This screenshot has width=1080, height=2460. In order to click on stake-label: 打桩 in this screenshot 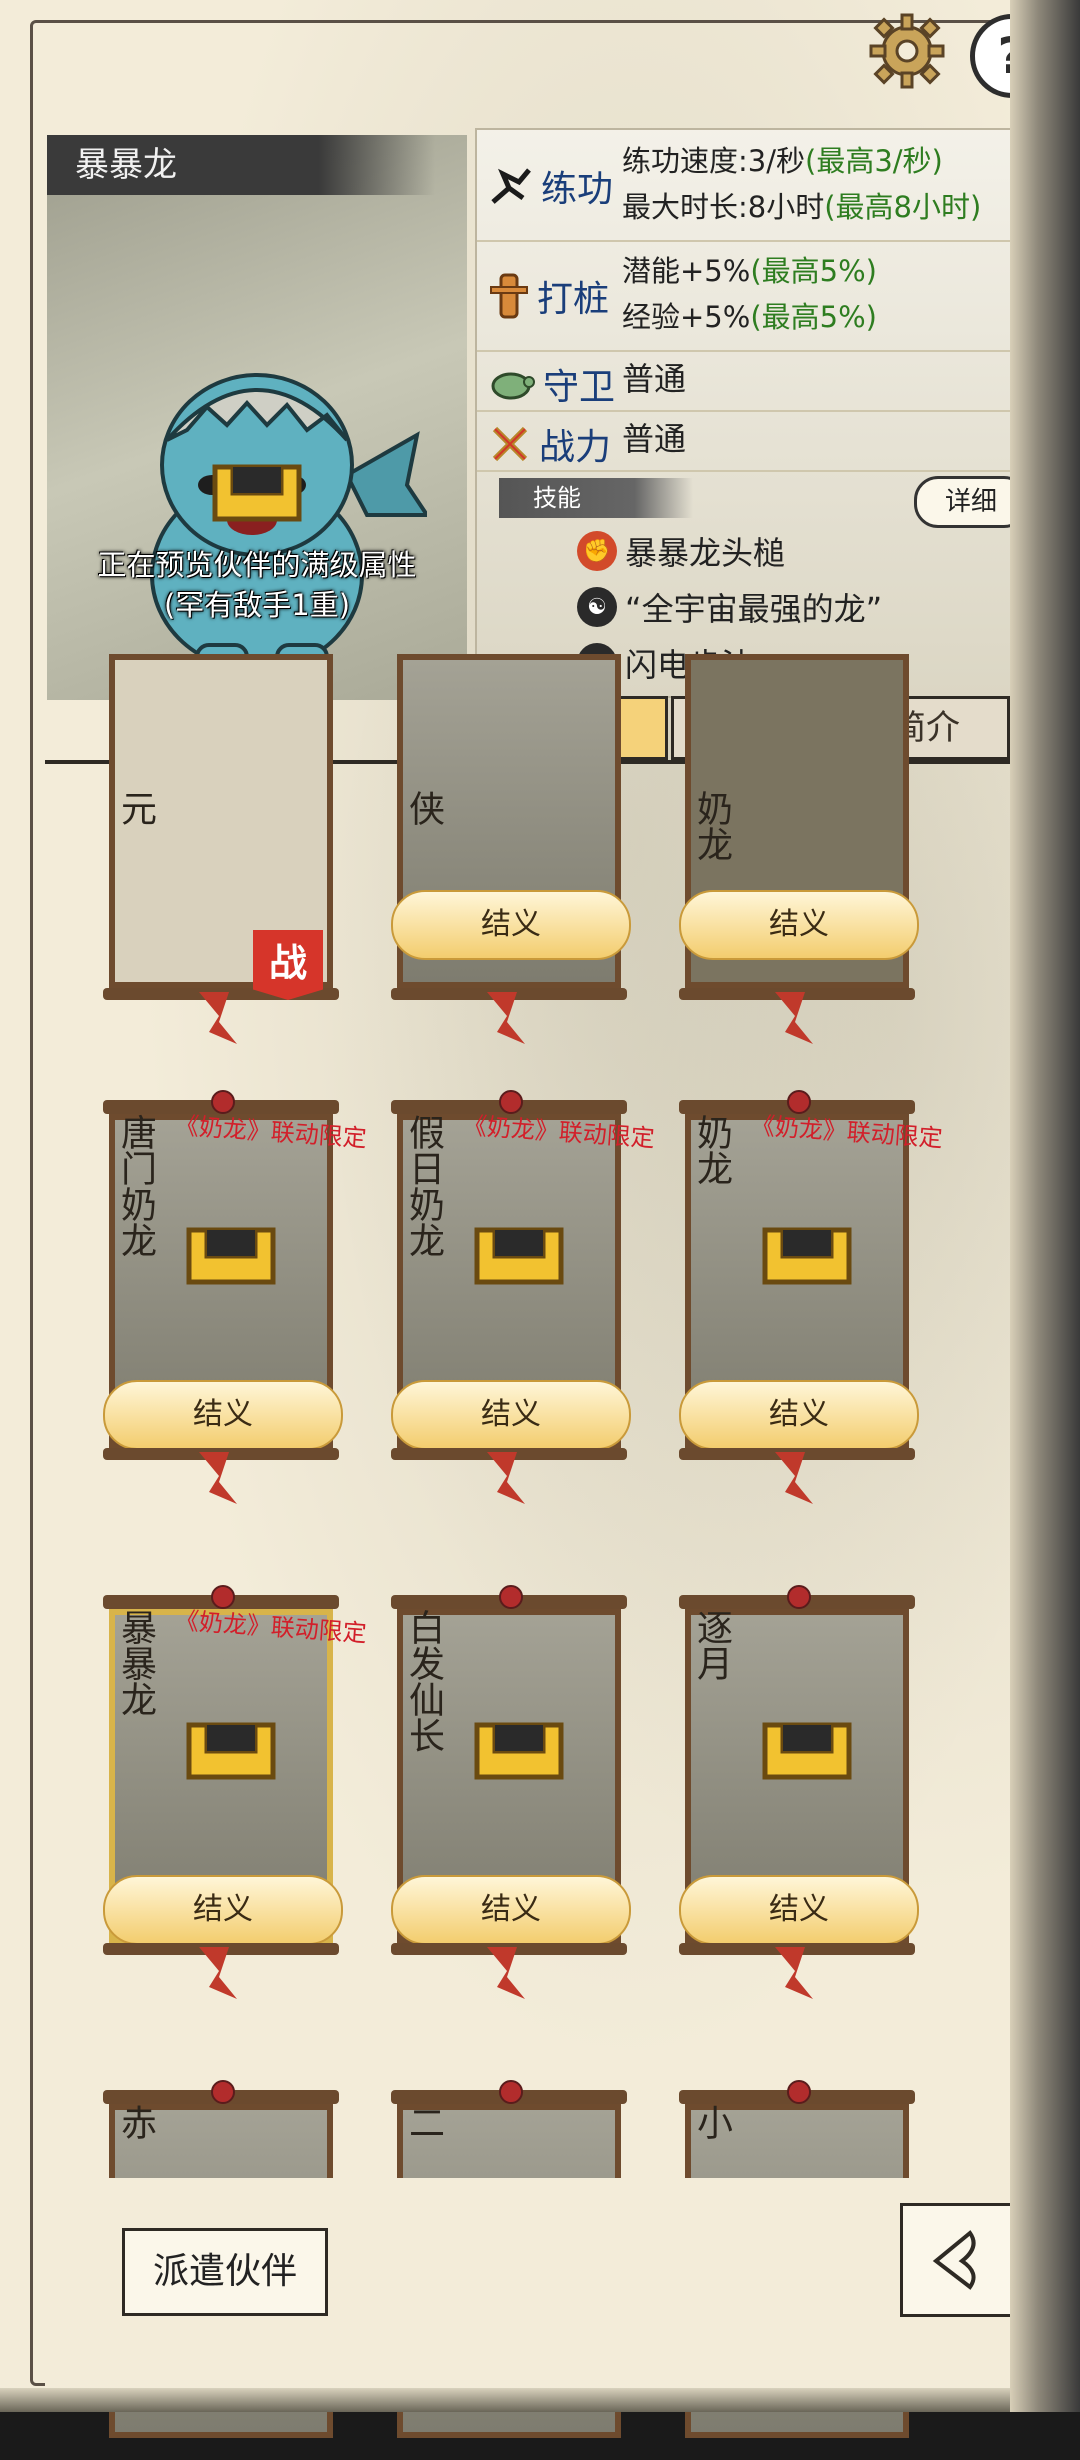, I will do `click(549, 296)`.